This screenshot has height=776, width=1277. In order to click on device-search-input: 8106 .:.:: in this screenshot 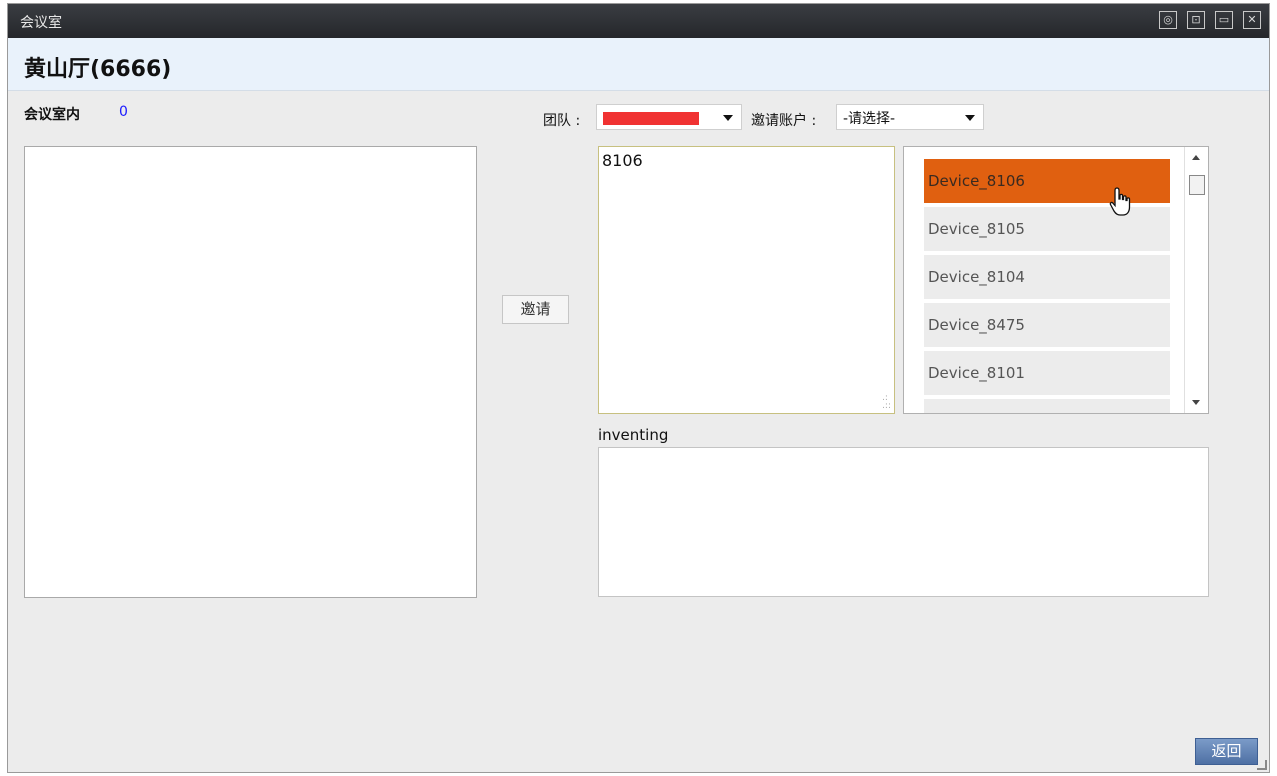, I will do `click(746, 280)`.